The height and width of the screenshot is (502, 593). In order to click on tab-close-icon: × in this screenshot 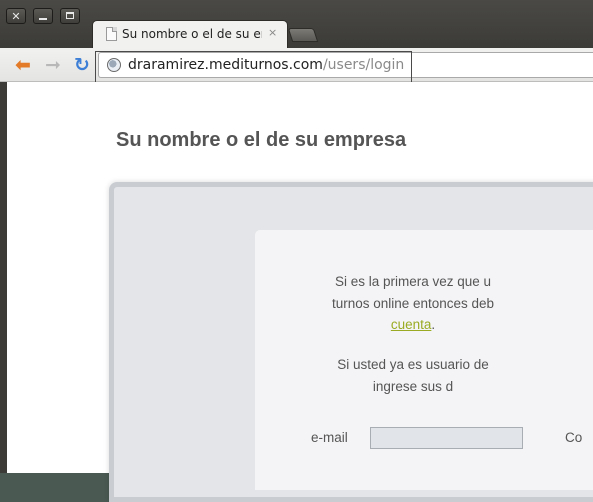, I will do `click(272, 32)`.